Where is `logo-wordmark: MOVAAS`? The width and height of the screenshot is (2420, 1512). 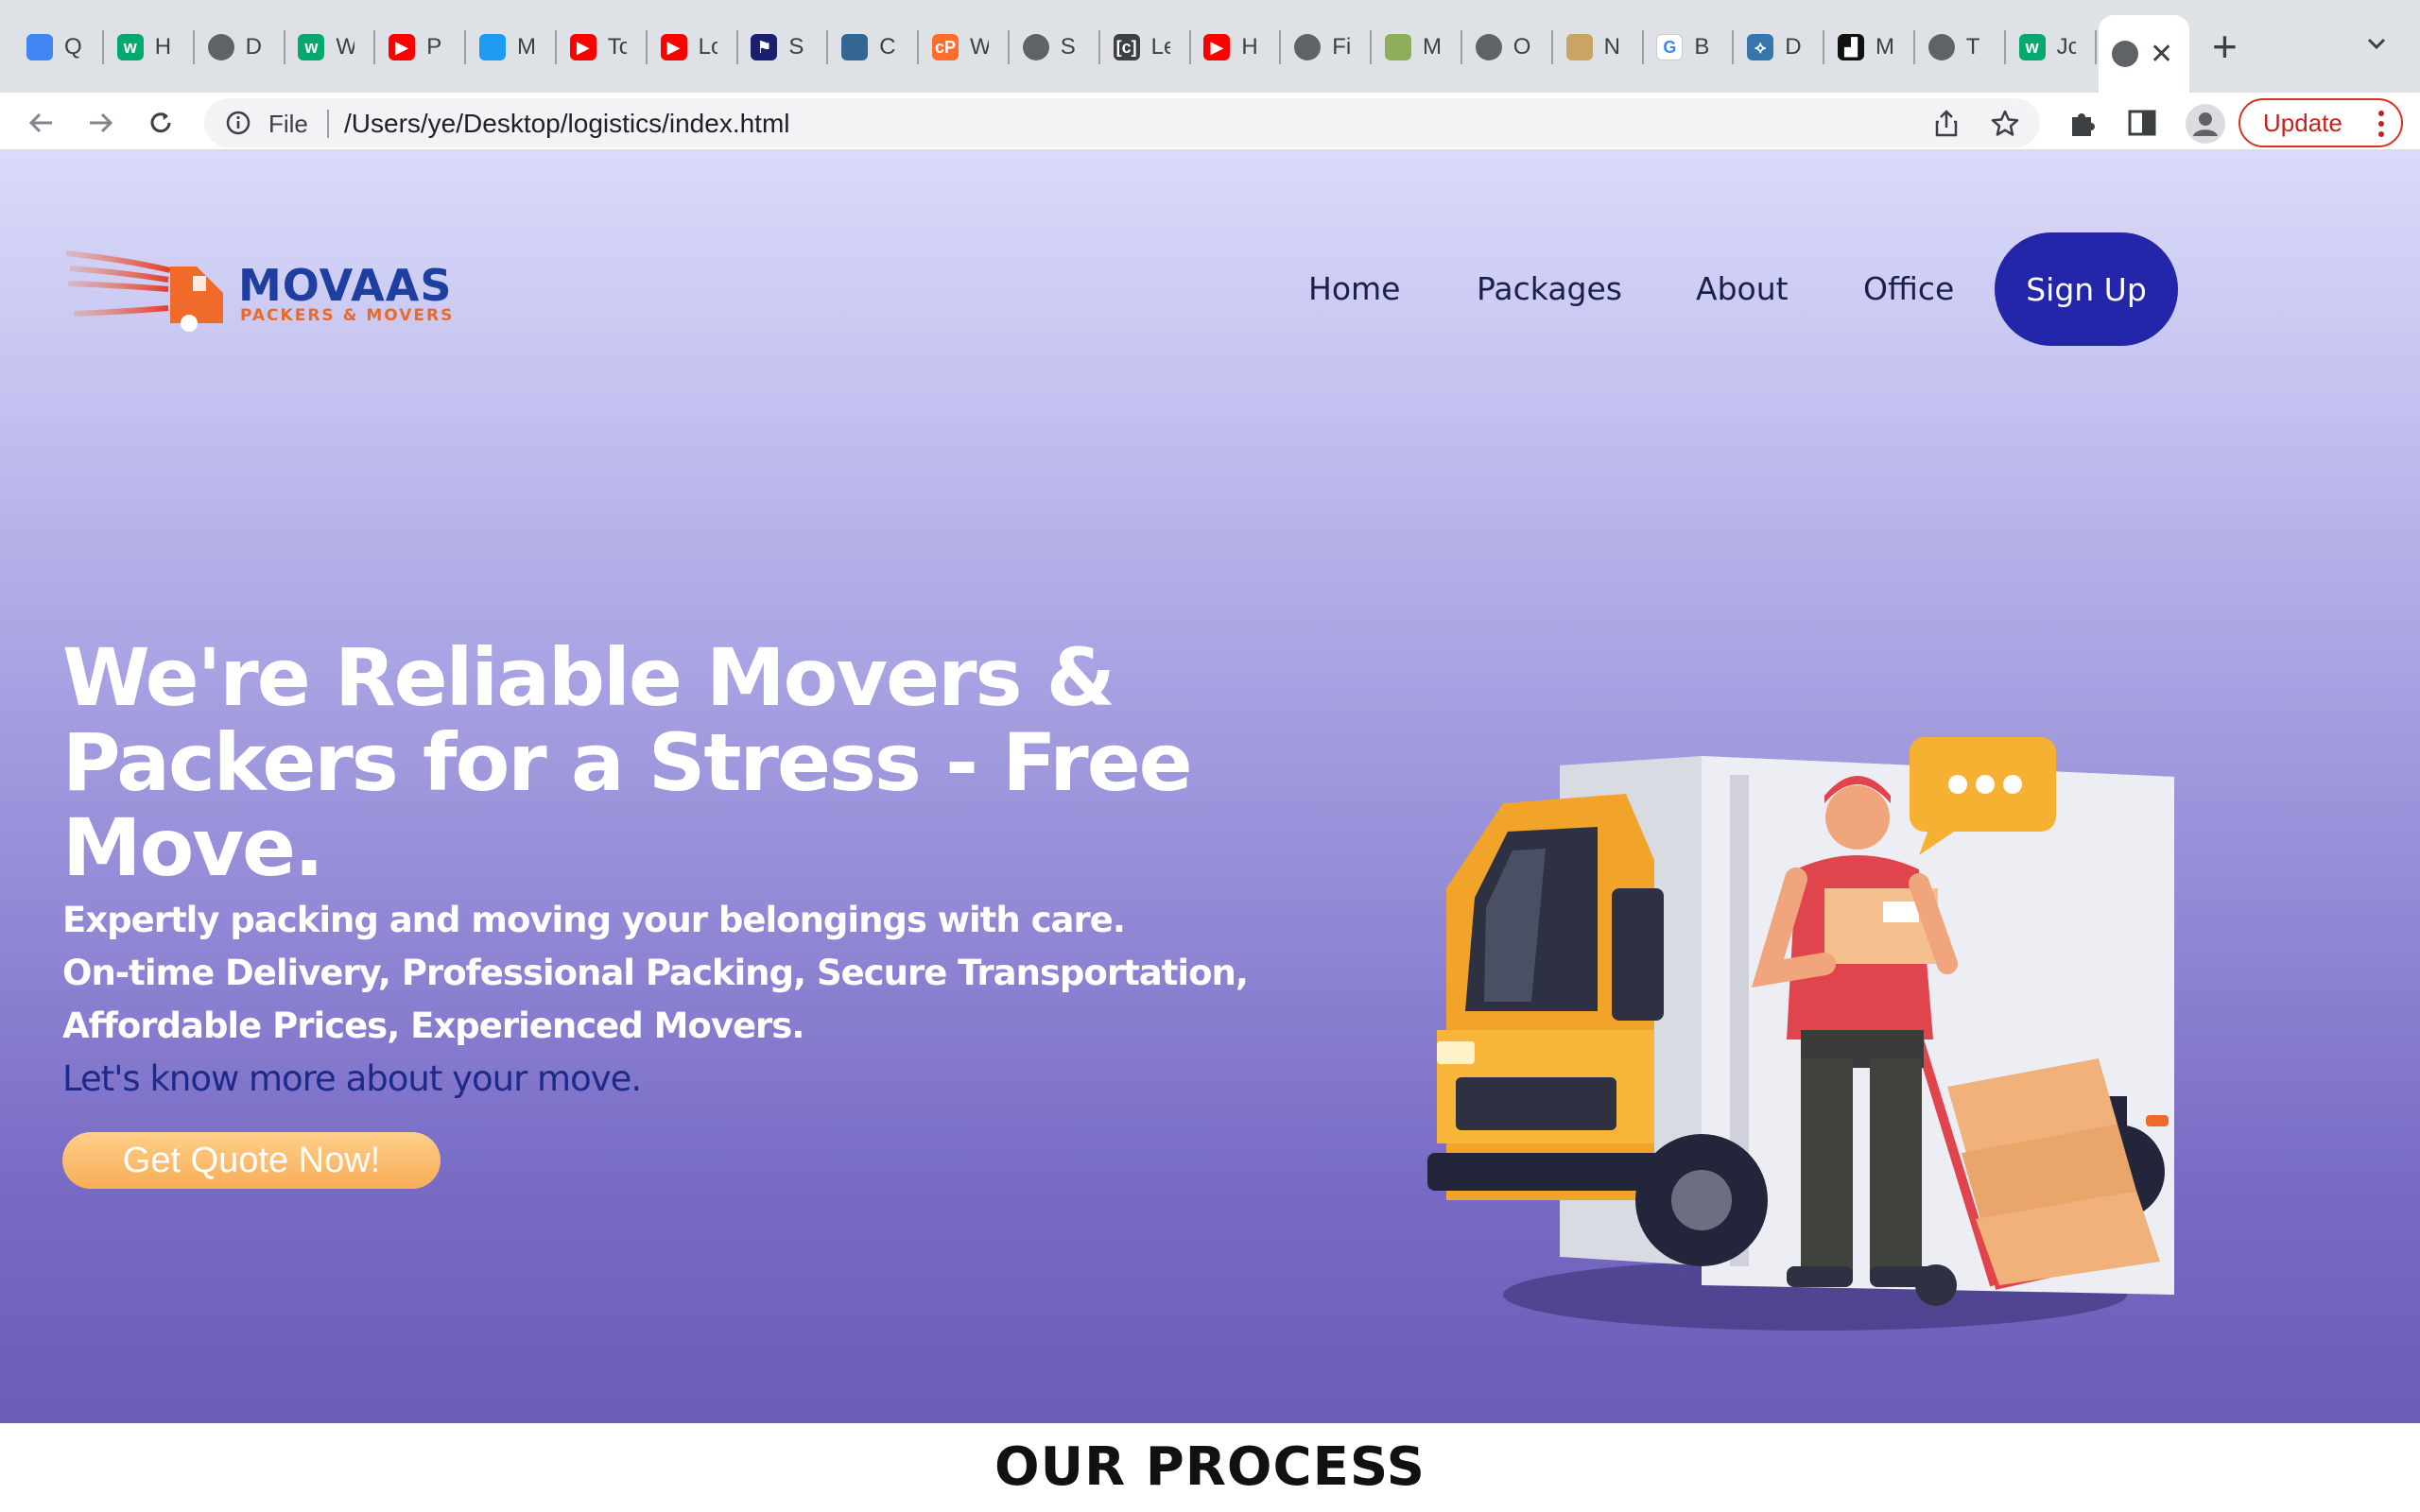 logo-wordmark: MOVAAS is located at coordinates (345, 285).